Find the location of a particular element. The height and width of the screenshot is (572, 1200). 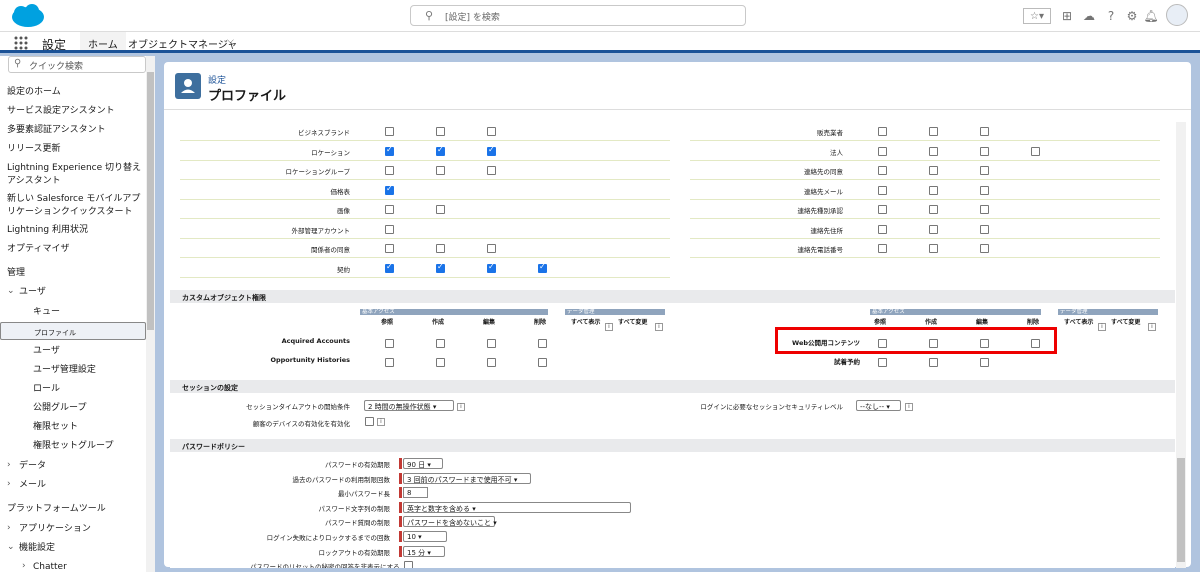

sidebar-subitem: 権限セットグループ is located at coordinates (94, 446).